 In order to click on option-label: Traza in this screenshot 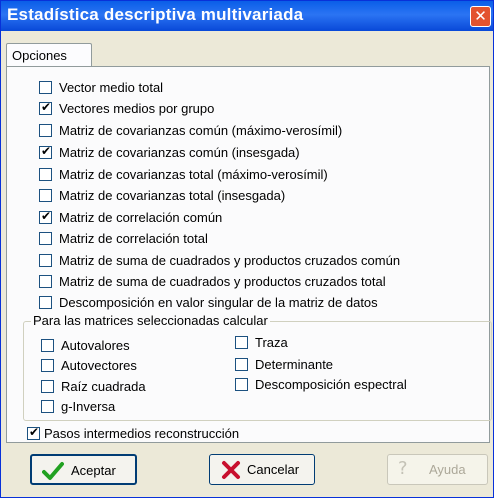, I will do `click(271, 342)`.